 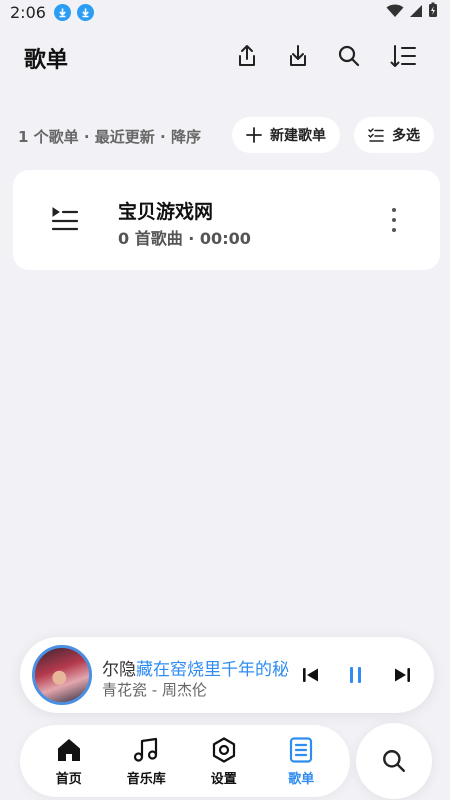 I want to click on mini-player: 尔隐藏在窑烧里千年的秘 青花瓷 - 周杰伦, so click(x=227, y=675).